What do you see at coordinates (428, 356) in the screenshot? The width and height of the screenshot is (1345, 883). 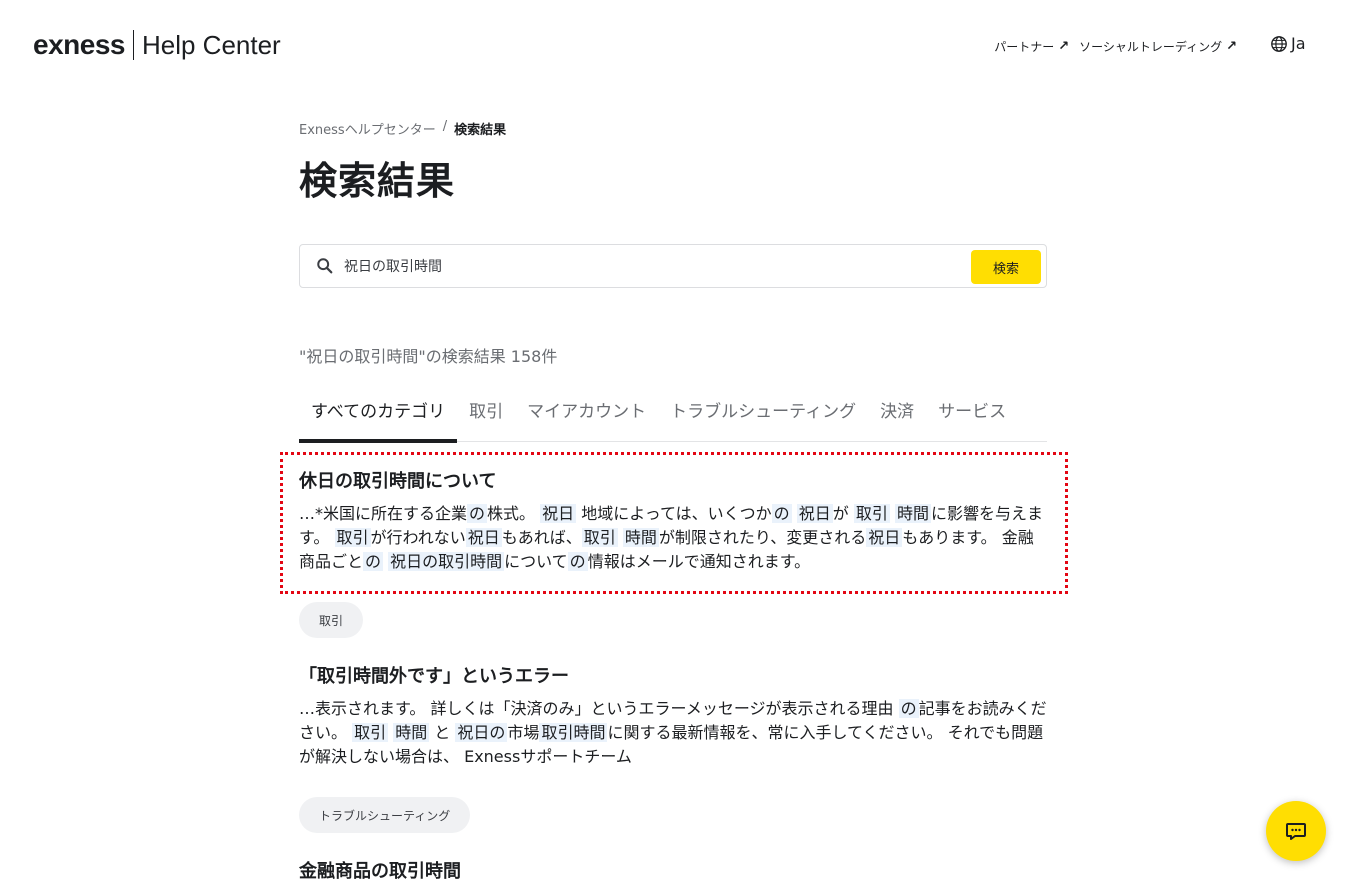 I see `results-count: "祝日の取引時間"の検索結果 158件` at bounding box center [428, 356].